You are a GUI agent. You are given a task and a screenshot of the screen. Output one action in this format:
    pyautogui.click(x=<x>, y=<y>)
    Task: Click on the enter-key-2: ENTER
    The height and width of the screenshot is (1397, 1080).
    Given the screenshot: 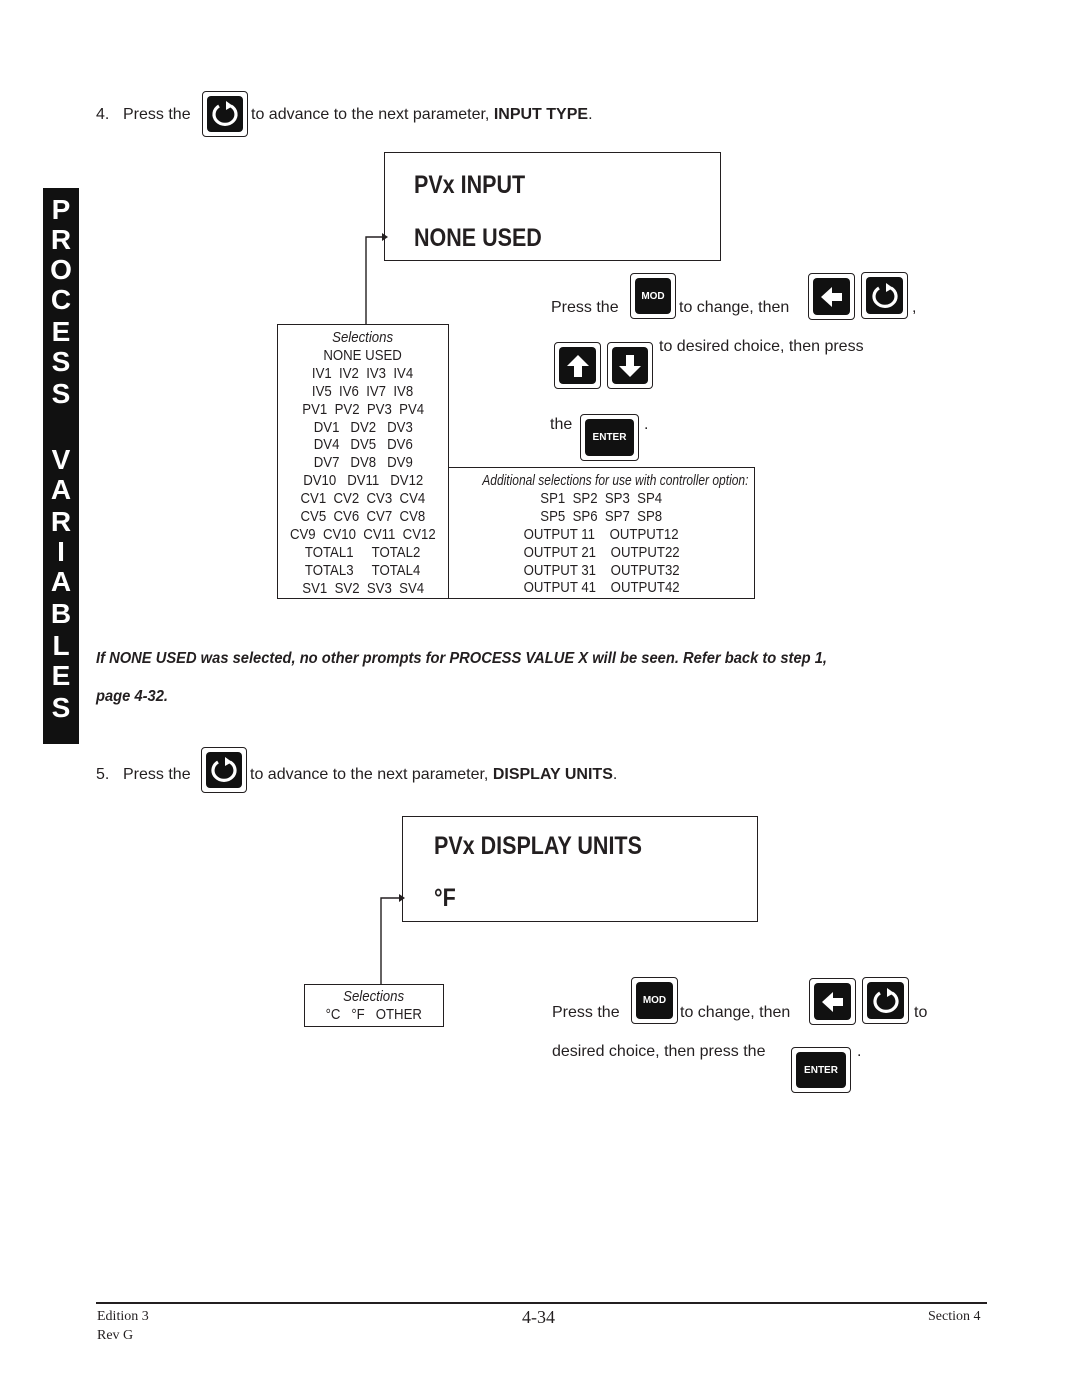 What is the action you would take?
    pyautogui.click(x=821, y=1070)
    